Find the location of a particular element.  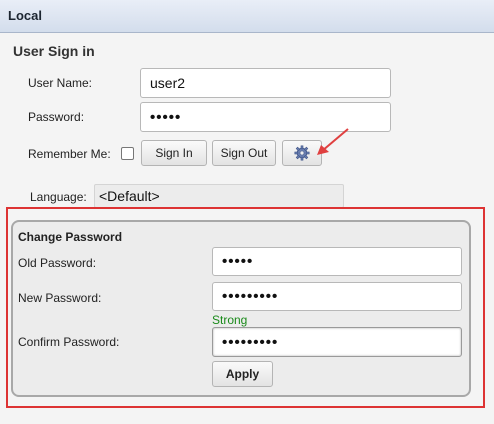

panel-header: Local is located at coordinates (247, 16).